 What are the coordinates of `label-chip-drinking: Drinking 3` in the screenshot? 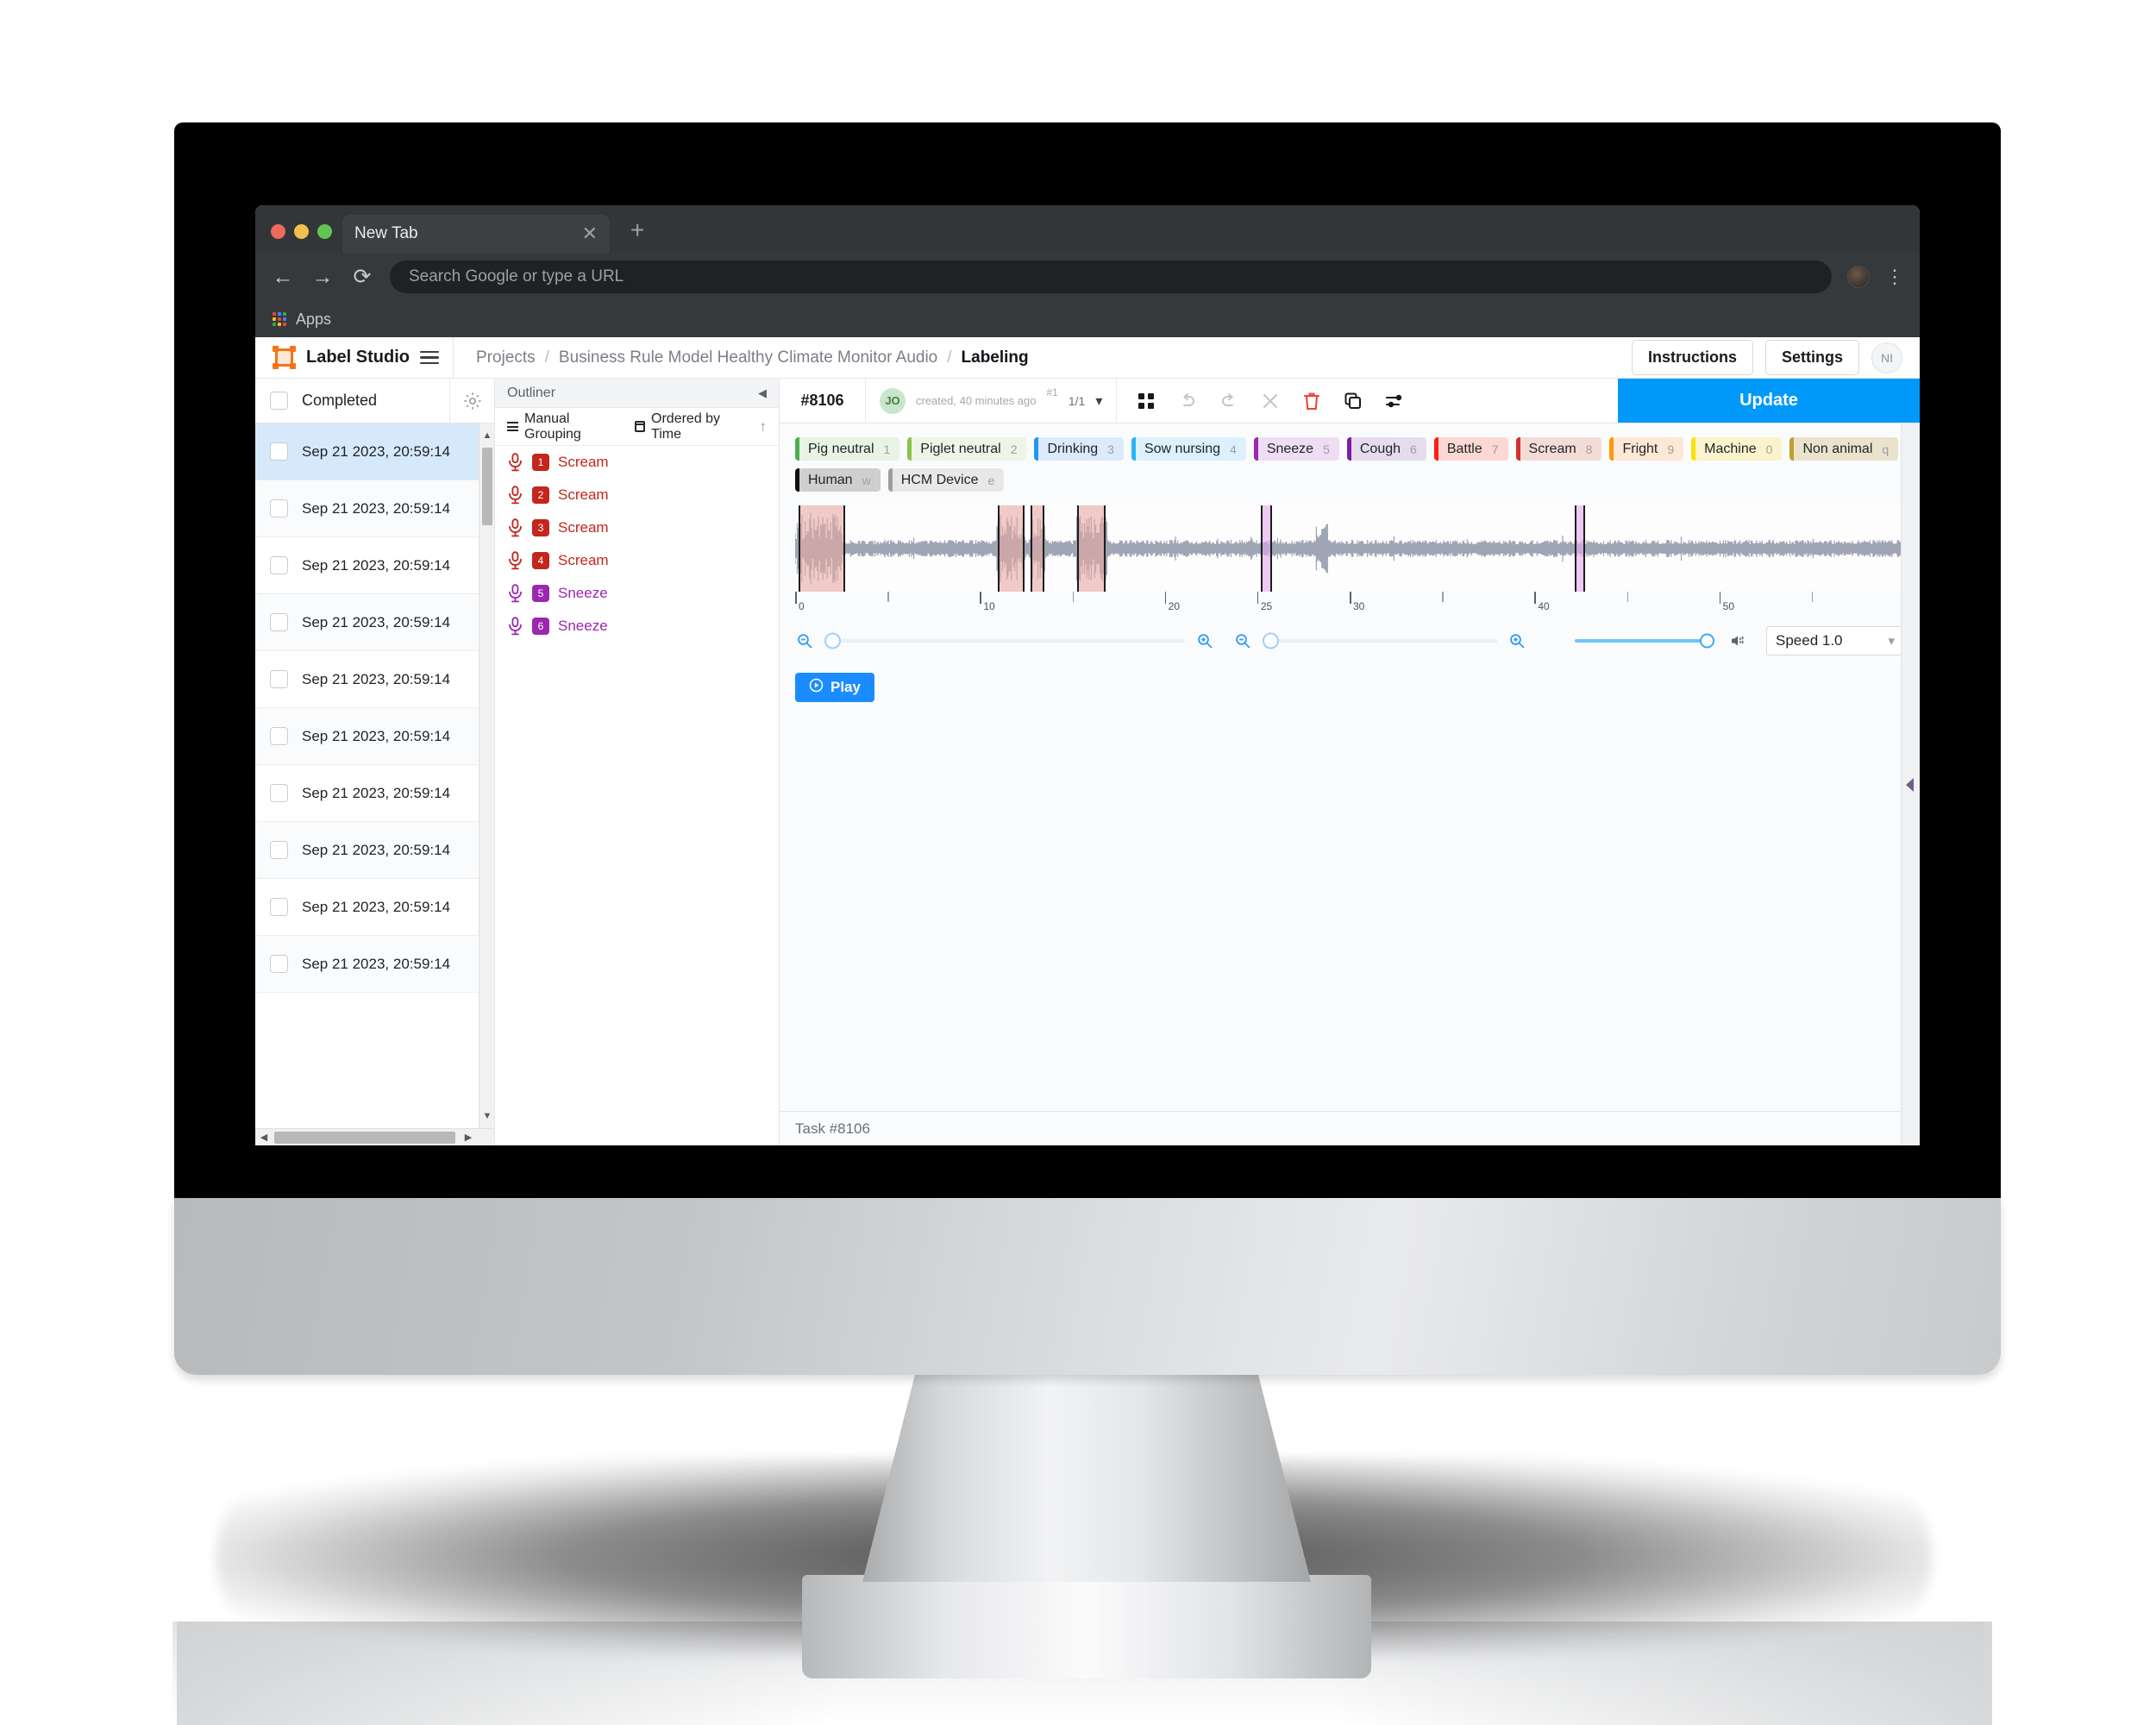 It's located at (1079, 449).